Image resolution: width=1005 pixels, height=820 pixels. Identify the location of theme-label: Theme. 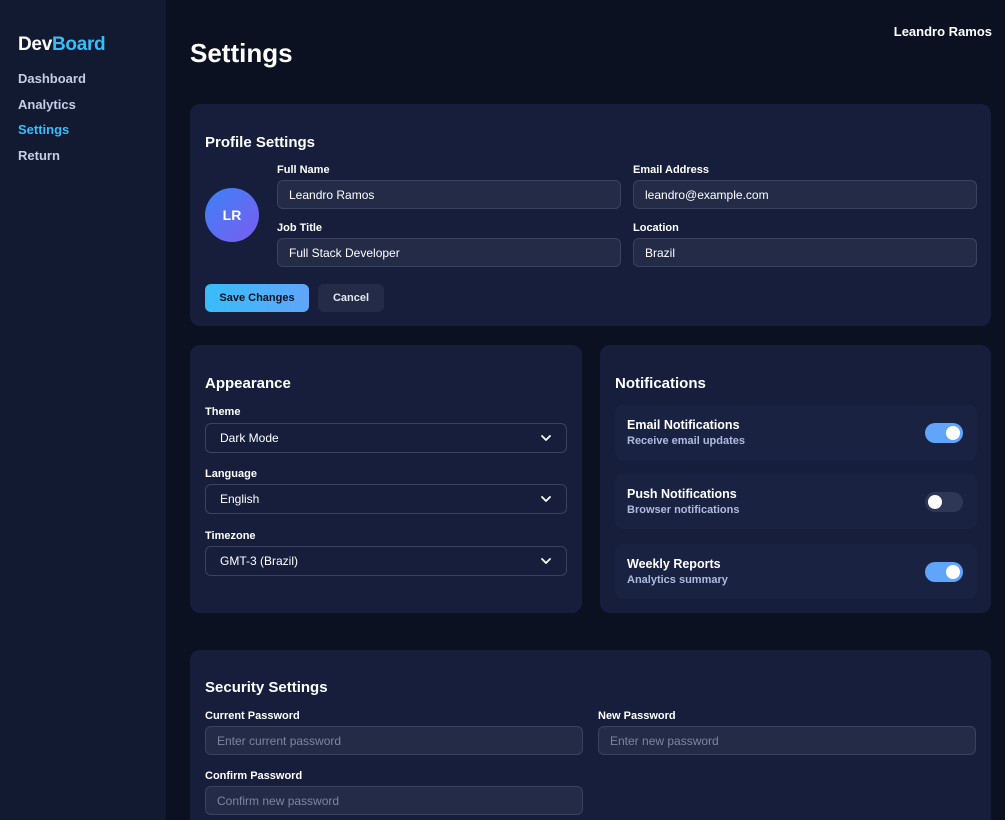
(223, 412).